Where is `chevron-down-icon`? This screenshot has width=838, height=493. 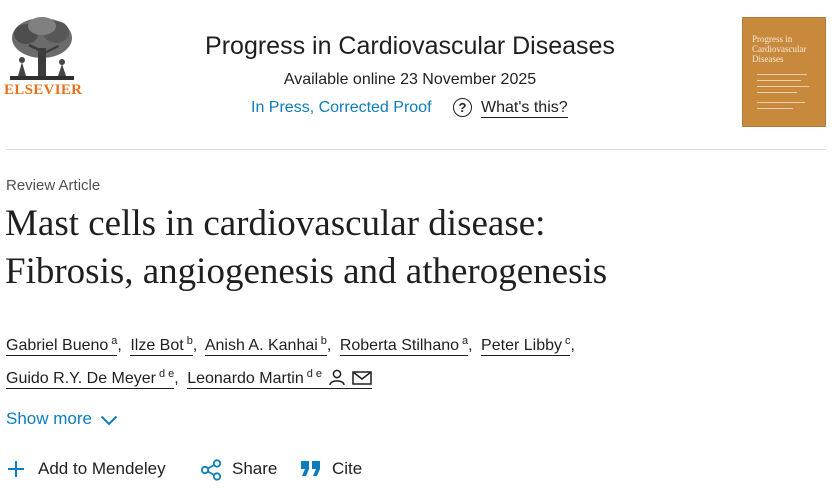 chevron-down-icon is located at coordinates (109, 420).